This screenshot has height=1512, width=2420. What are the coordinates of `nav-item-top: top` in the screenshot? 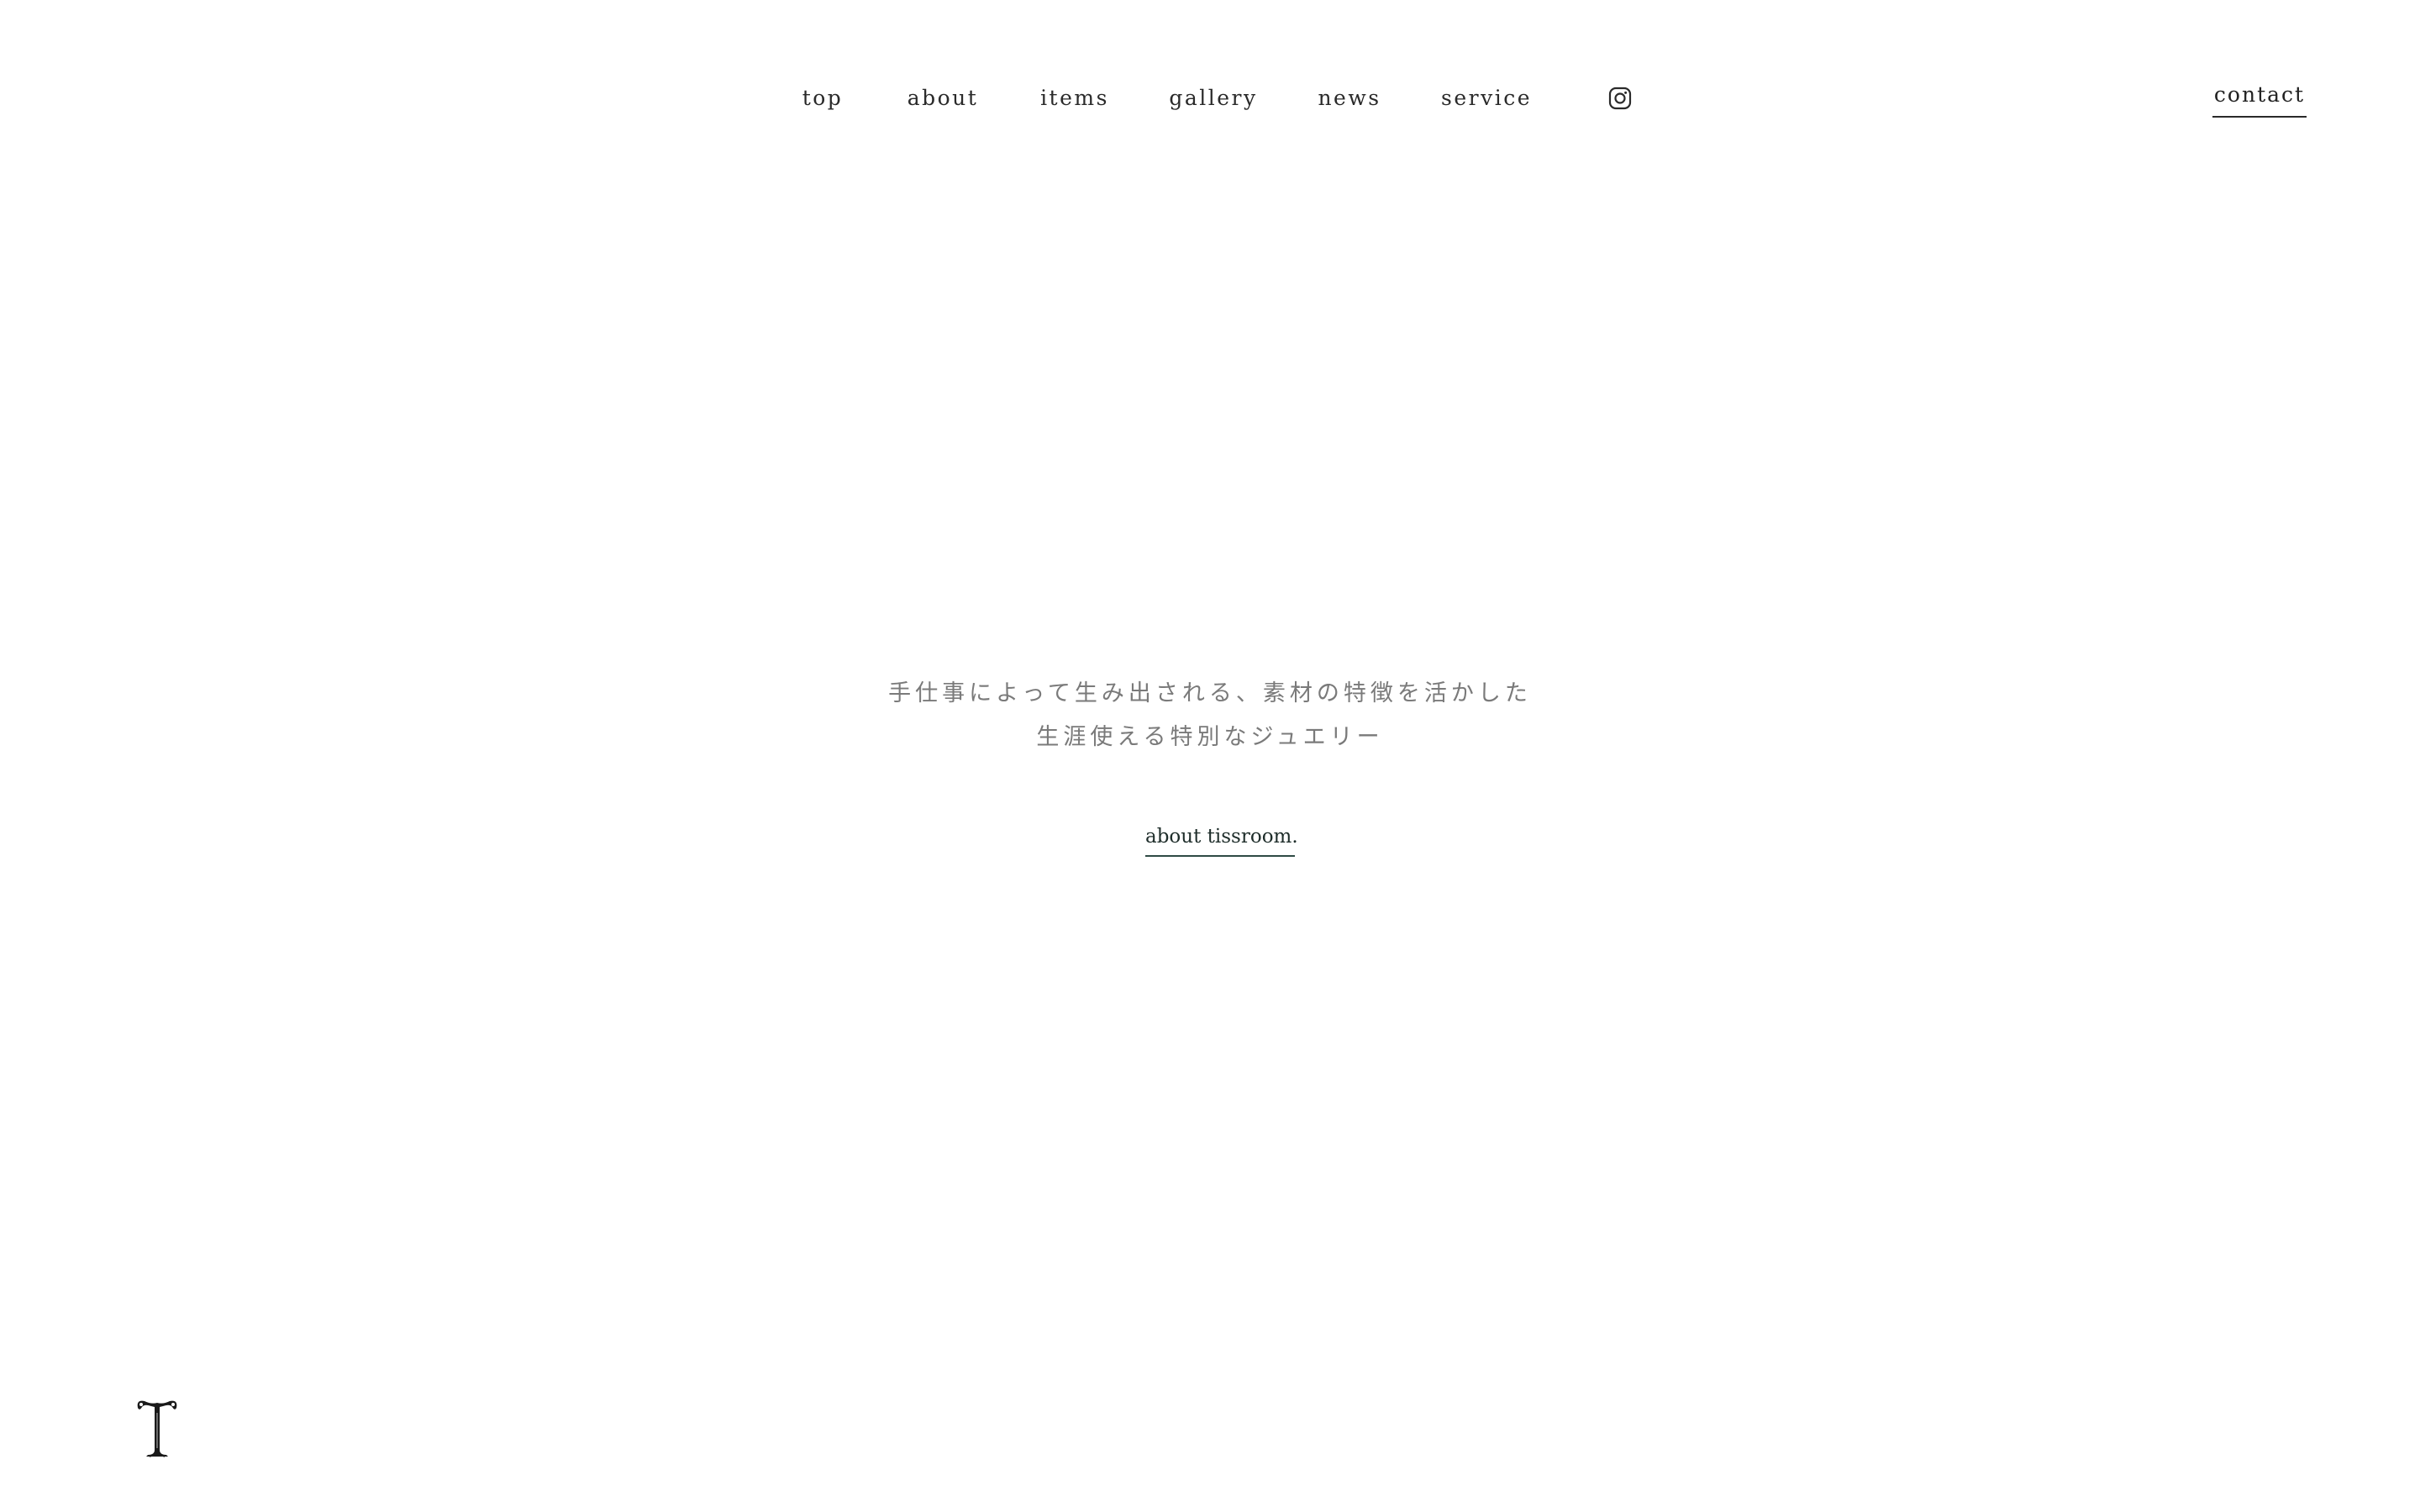 It's located at (823, 98).